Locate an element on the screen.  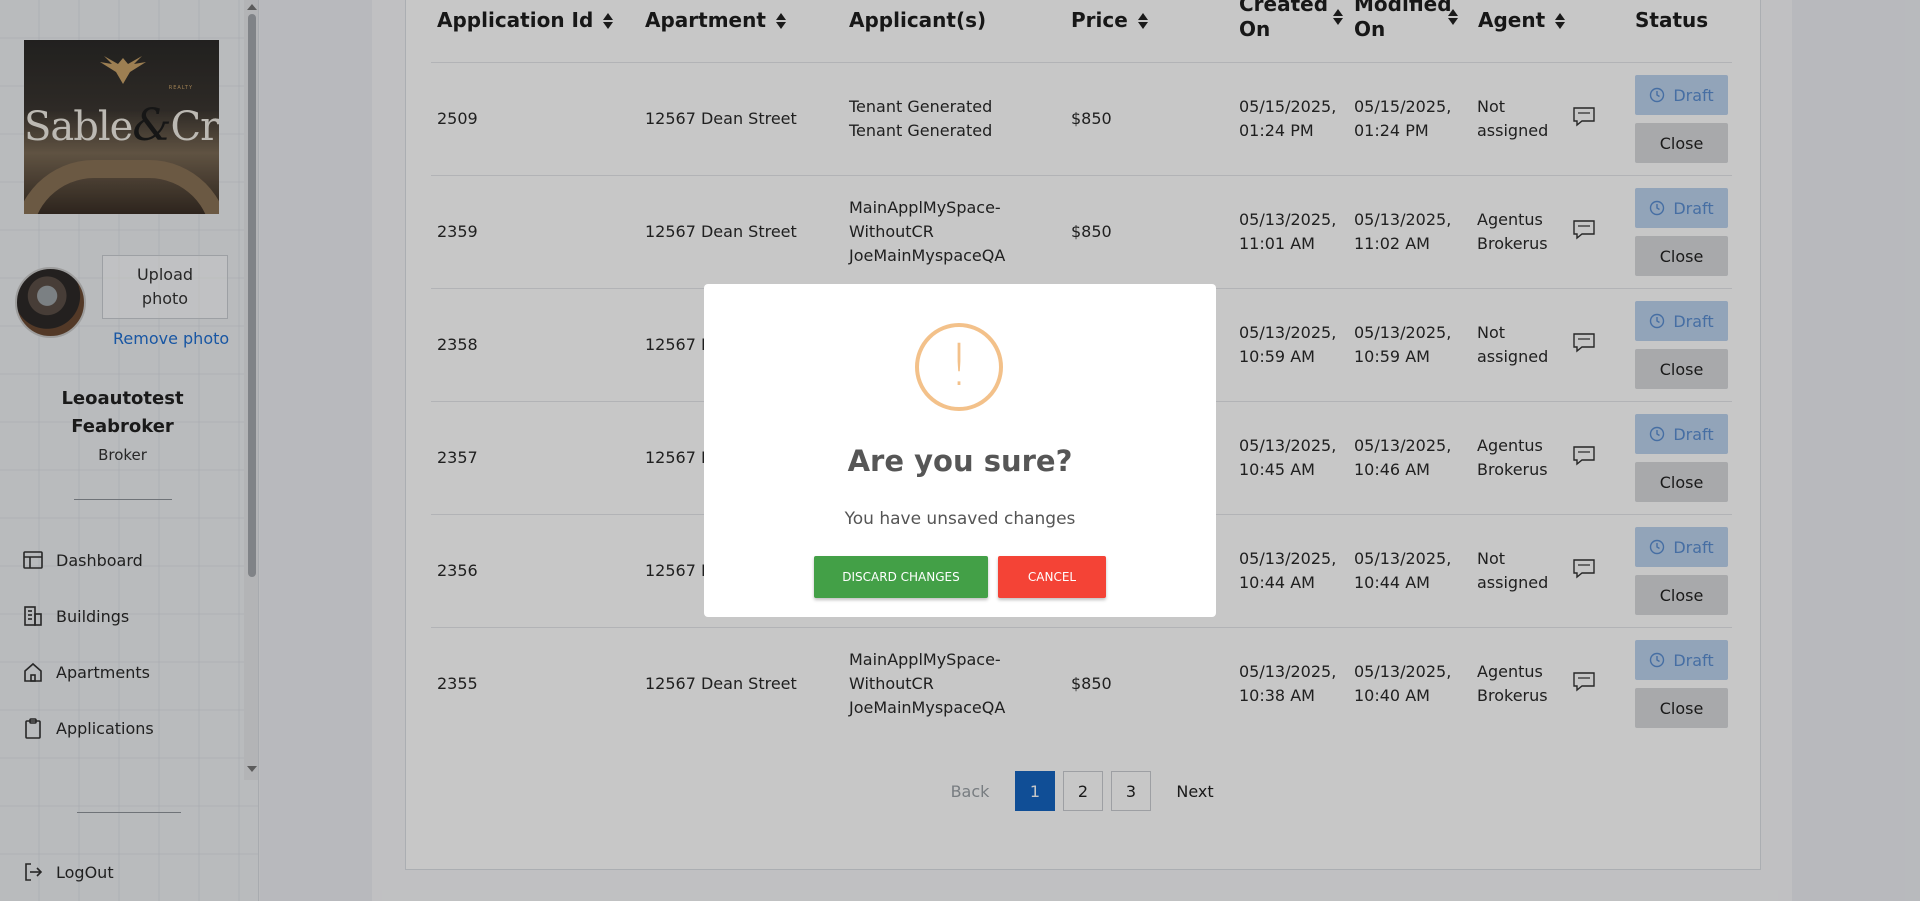
warning-icon: ! is located at coordinates (959, 367).